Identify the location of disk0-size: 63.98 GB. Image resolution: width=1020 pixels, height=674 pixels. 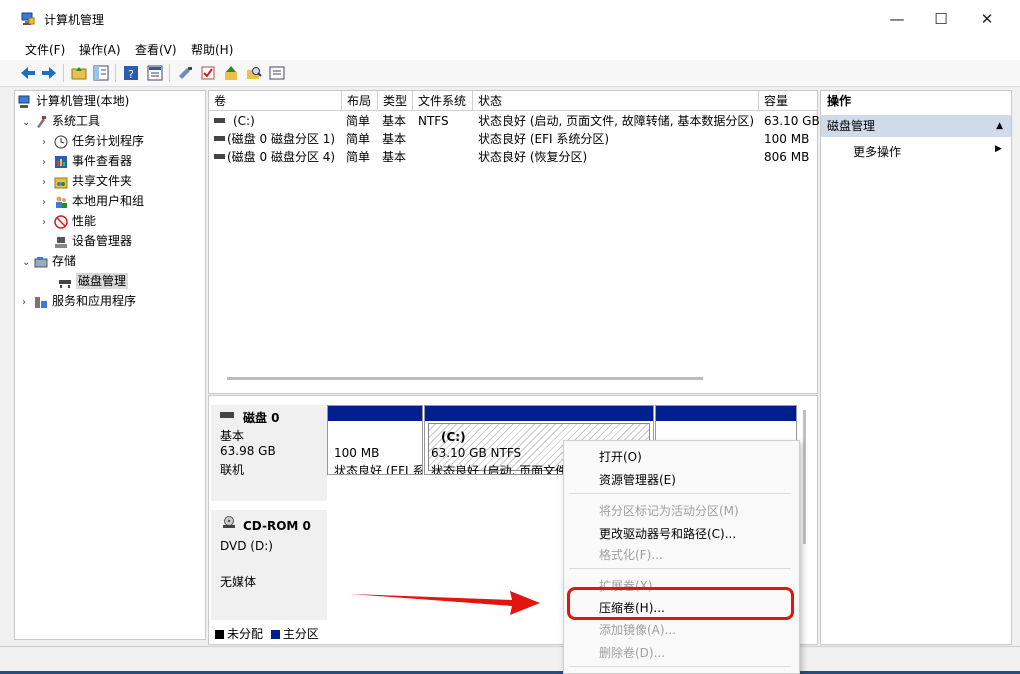
(248, 451).